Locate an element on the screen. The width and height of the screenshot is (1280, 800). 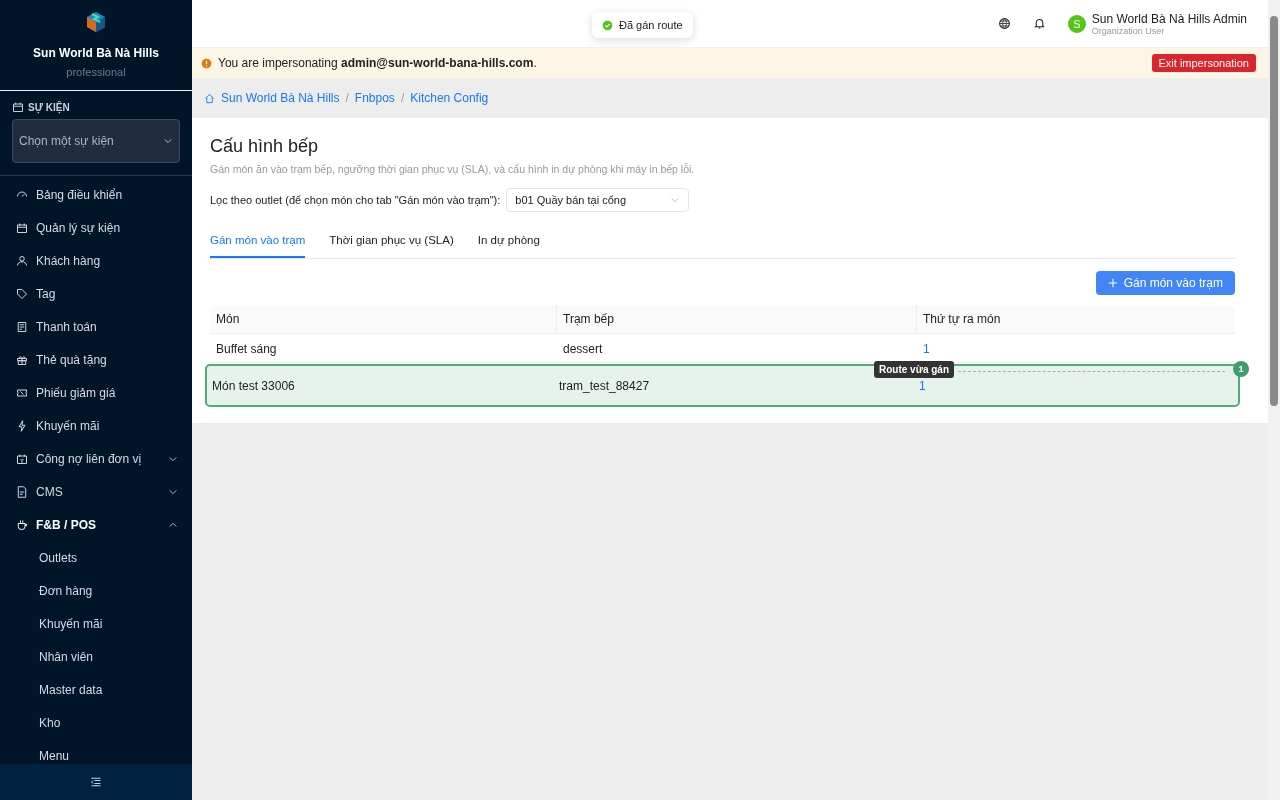
user-role: Organization User is located at coordinates (1128, 30).